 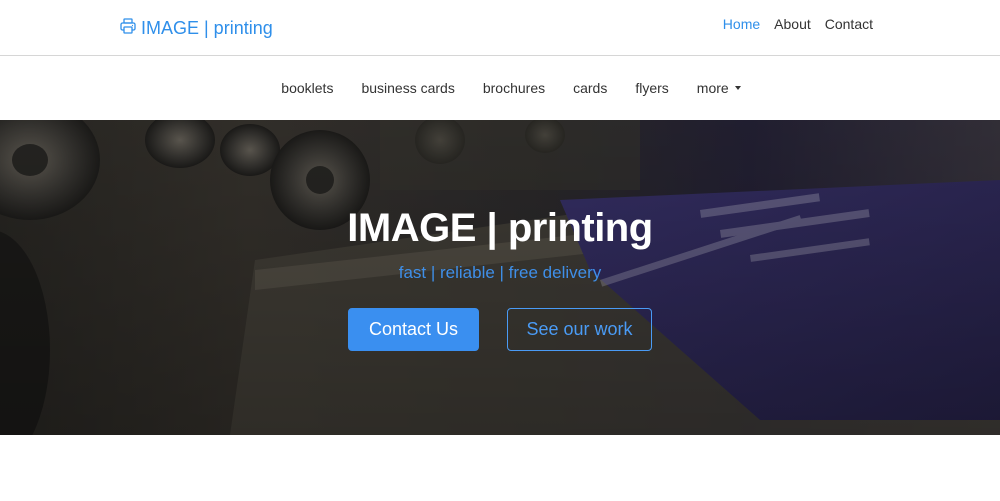 What do you see at coordinates (741, 24) in the screenshot?
I see `nav-home: Home` at bounding box center [741, 24].